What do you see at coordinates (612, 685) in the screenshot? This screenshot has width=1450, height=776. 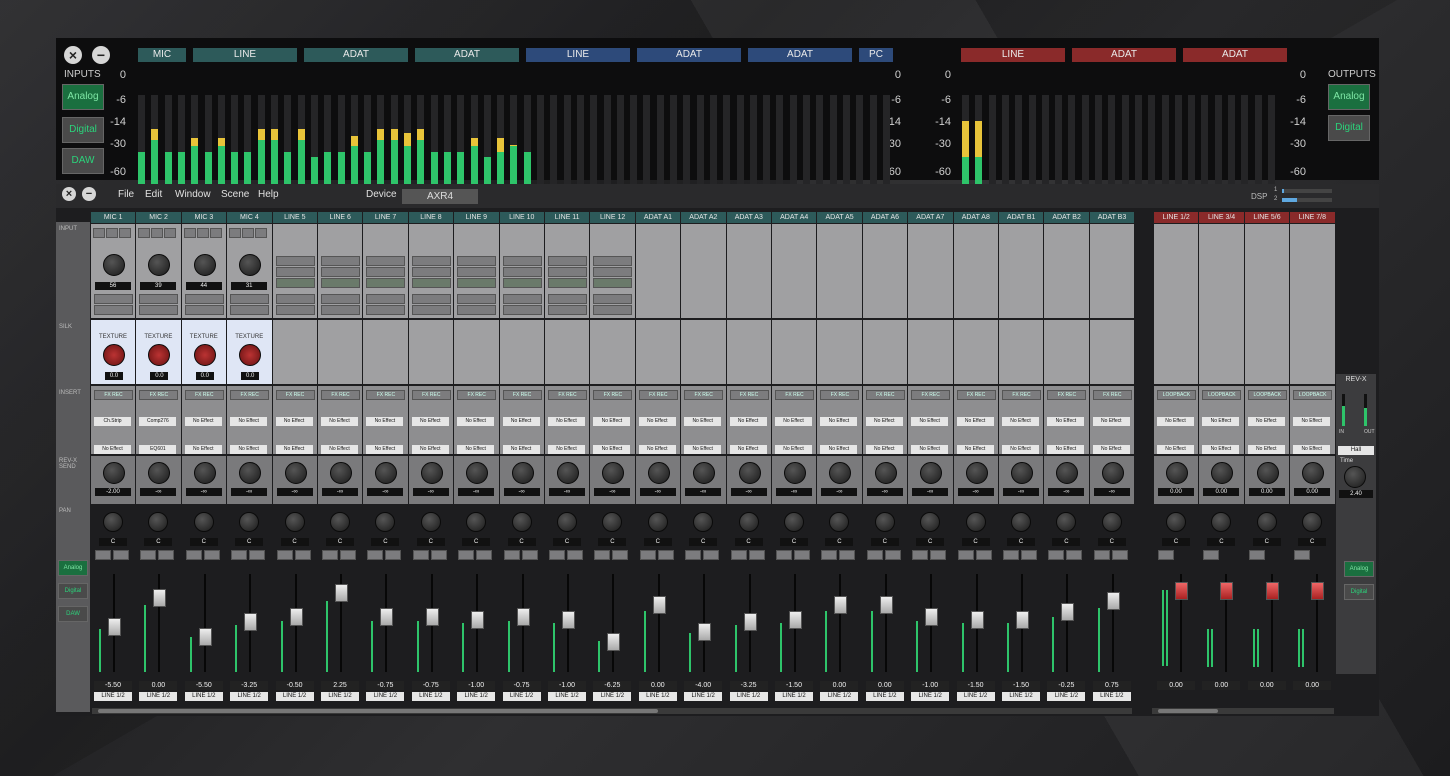 I see `fader-value: -6.25` at bounding box center [612, 685].